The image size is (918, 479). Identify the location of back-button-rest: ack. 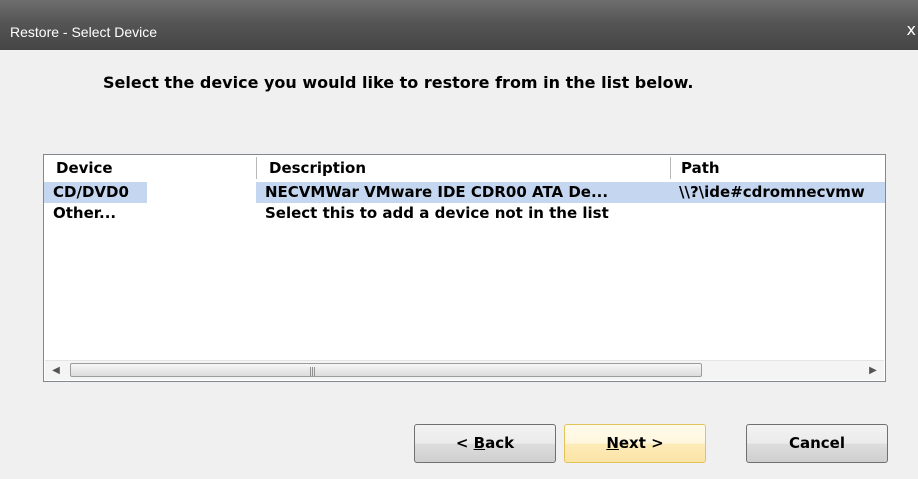
(500, 443).